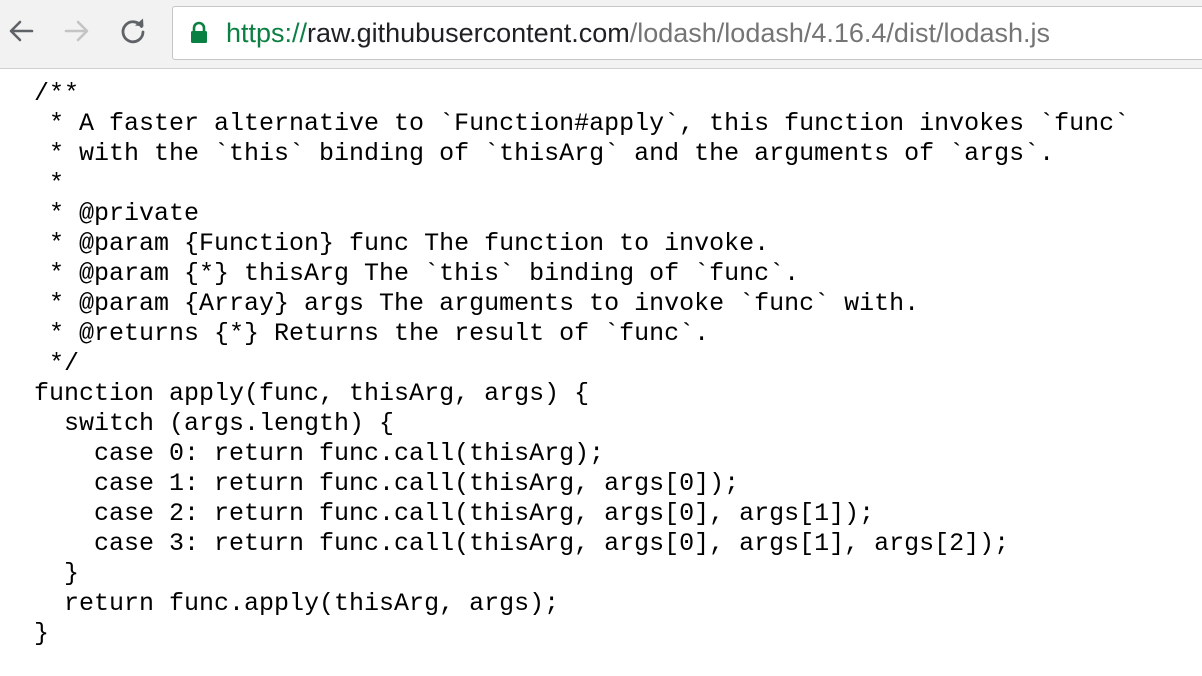  I want to click on forward-arrow-icon, so click(77, 33).